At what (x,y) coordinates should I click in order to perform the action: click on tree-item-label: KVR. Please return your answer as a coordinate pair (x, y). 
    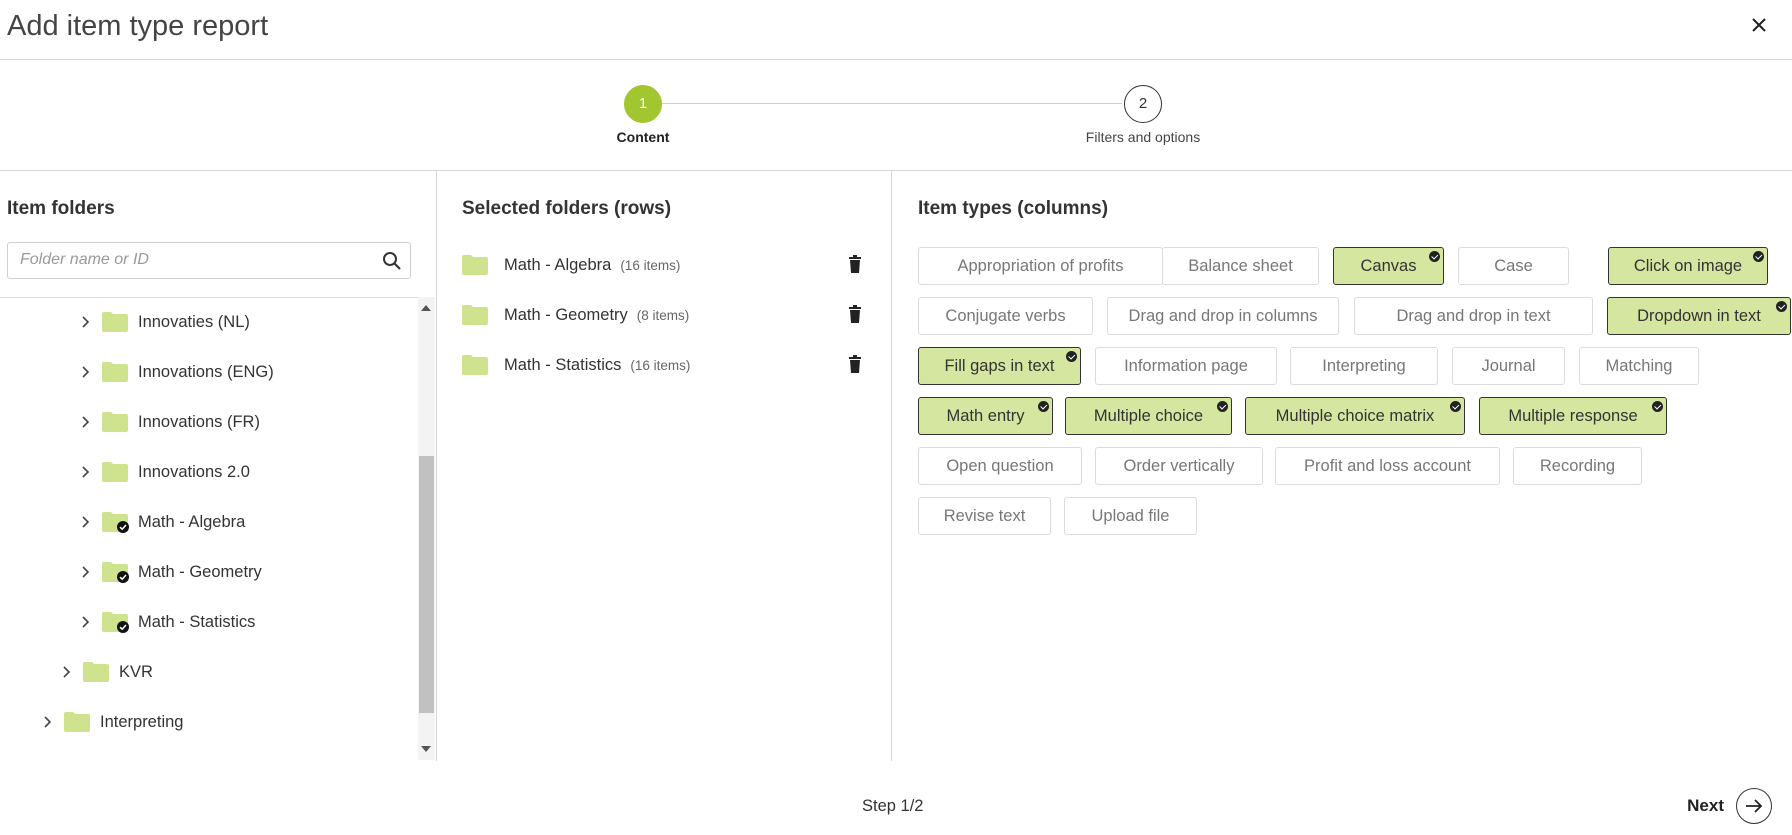
    Looking at the image, I should click on (136, 671).